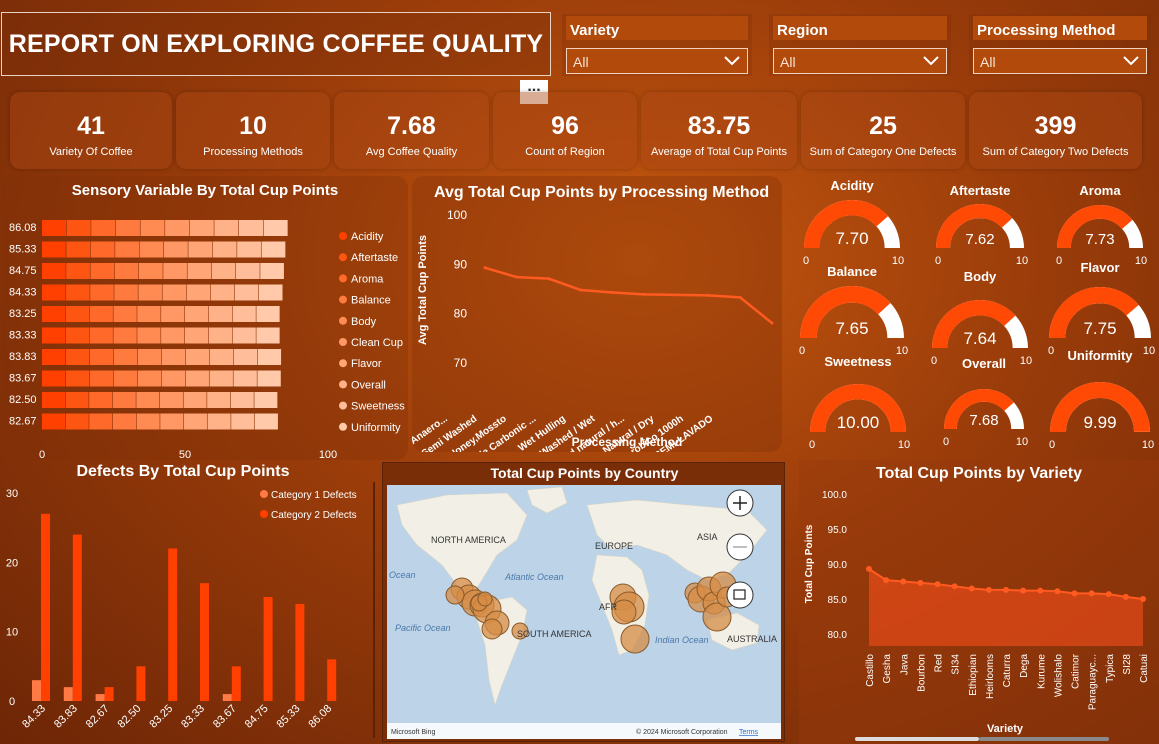 Image resolution: width=1159 pixels, height=744 pixels. I want to click on horizontal-scrollbar, so click(917, 739).